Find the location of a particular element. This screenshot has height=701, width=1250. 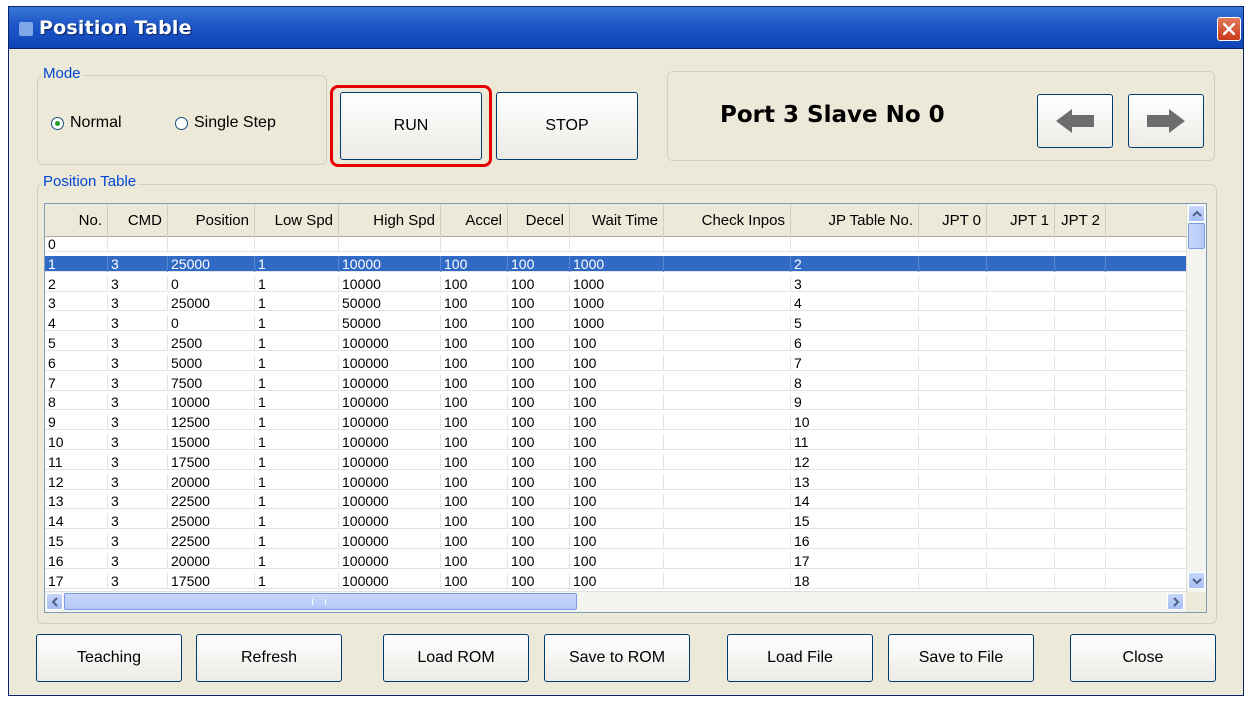

column-header: Check Inpos is located at coordinates (727, 220).